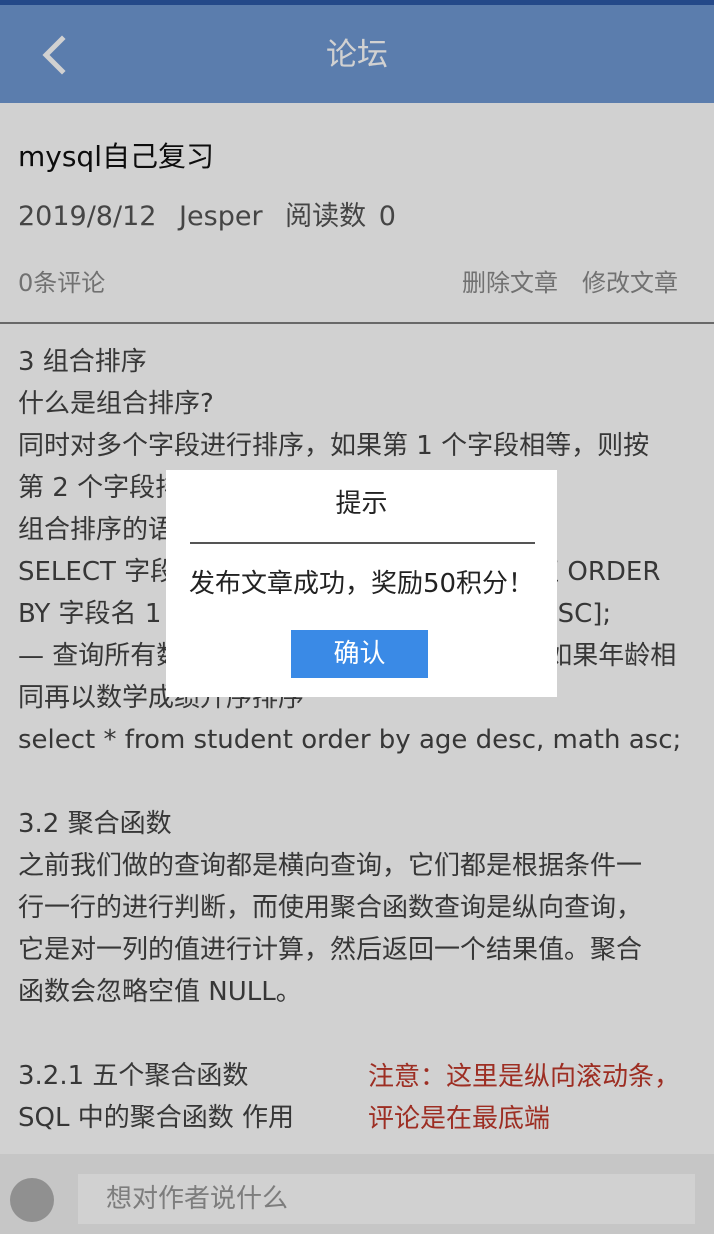 The height and width of the screenshot is (1234, 714). I want to click on dialog-divider, so click(362, 543).